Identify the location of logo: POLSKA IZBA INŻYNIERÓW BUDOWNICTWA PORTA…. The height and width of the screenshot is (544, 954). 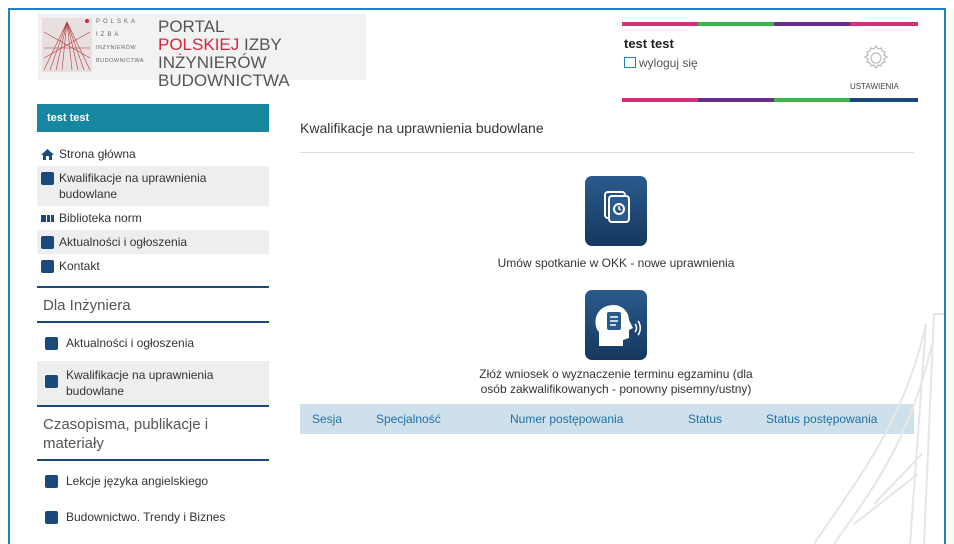
(202, 52).